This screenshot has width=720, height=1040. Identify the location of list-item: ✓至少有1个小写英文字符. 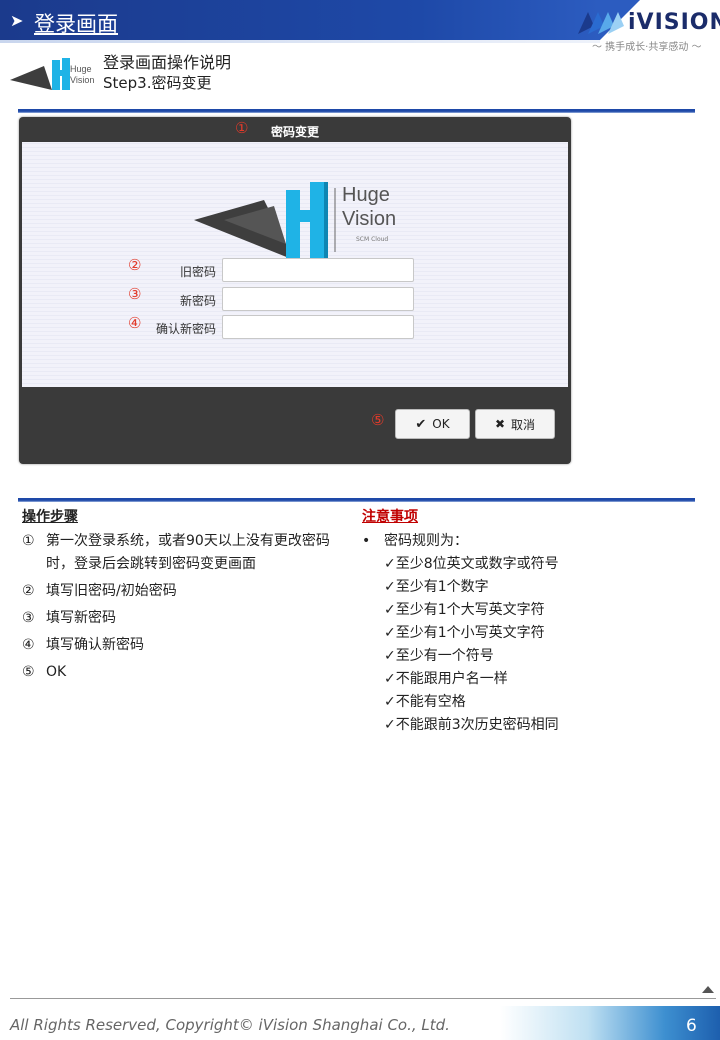
(464, 633).